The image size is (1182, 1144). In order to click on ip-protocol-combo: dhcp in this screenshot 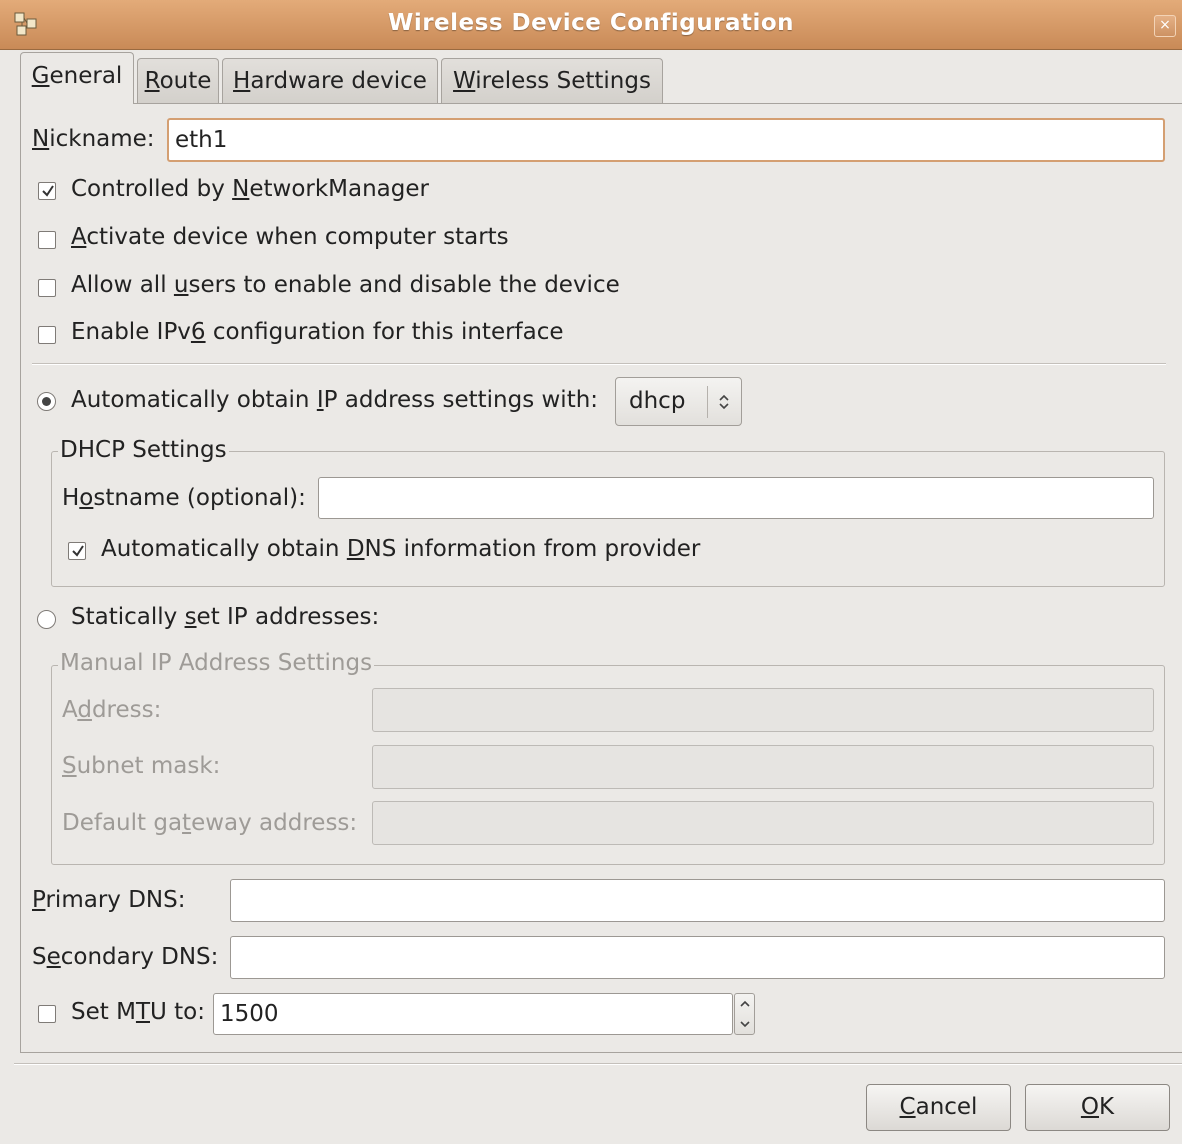, I will do `click(678, 401)`.